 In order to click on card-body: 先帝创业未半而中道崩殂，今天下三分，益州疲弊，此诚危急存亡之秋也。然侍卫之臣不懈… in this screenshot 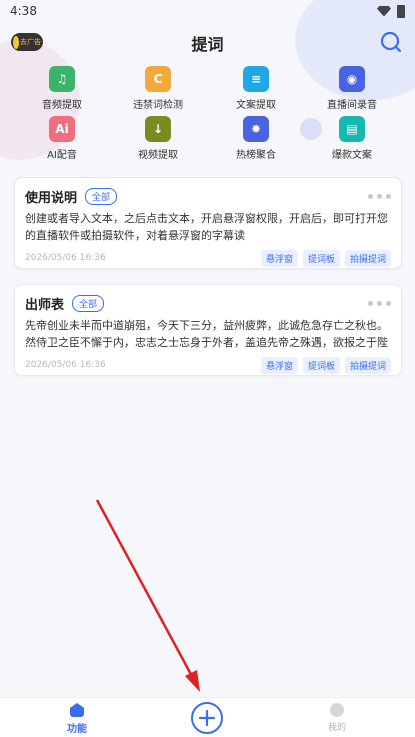, I will do `click(206, 334)`.